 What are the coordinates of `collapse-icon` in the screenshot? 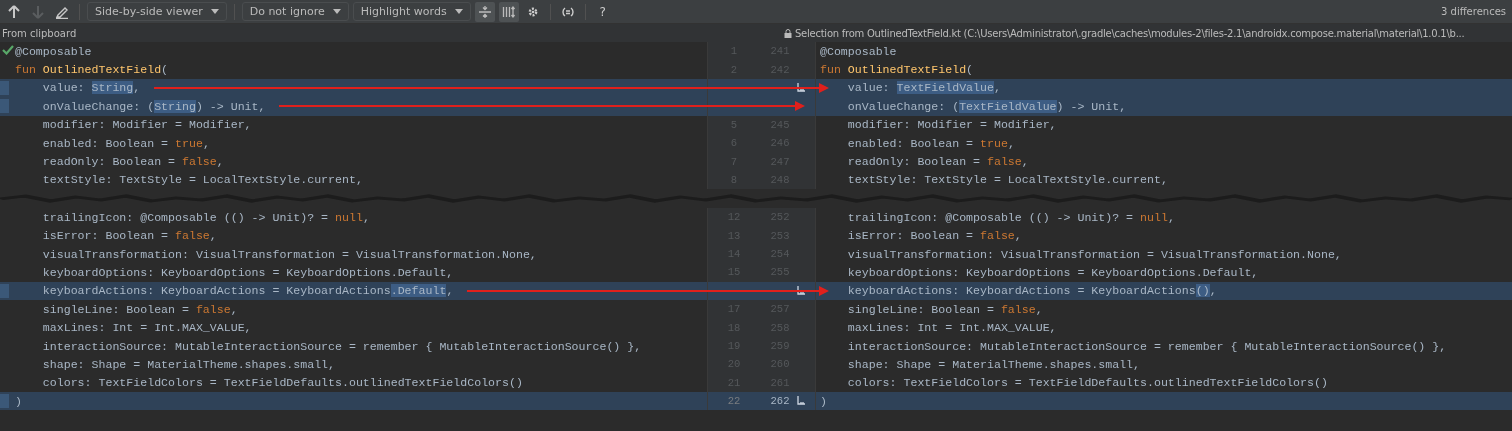 It's located at (484, 11).